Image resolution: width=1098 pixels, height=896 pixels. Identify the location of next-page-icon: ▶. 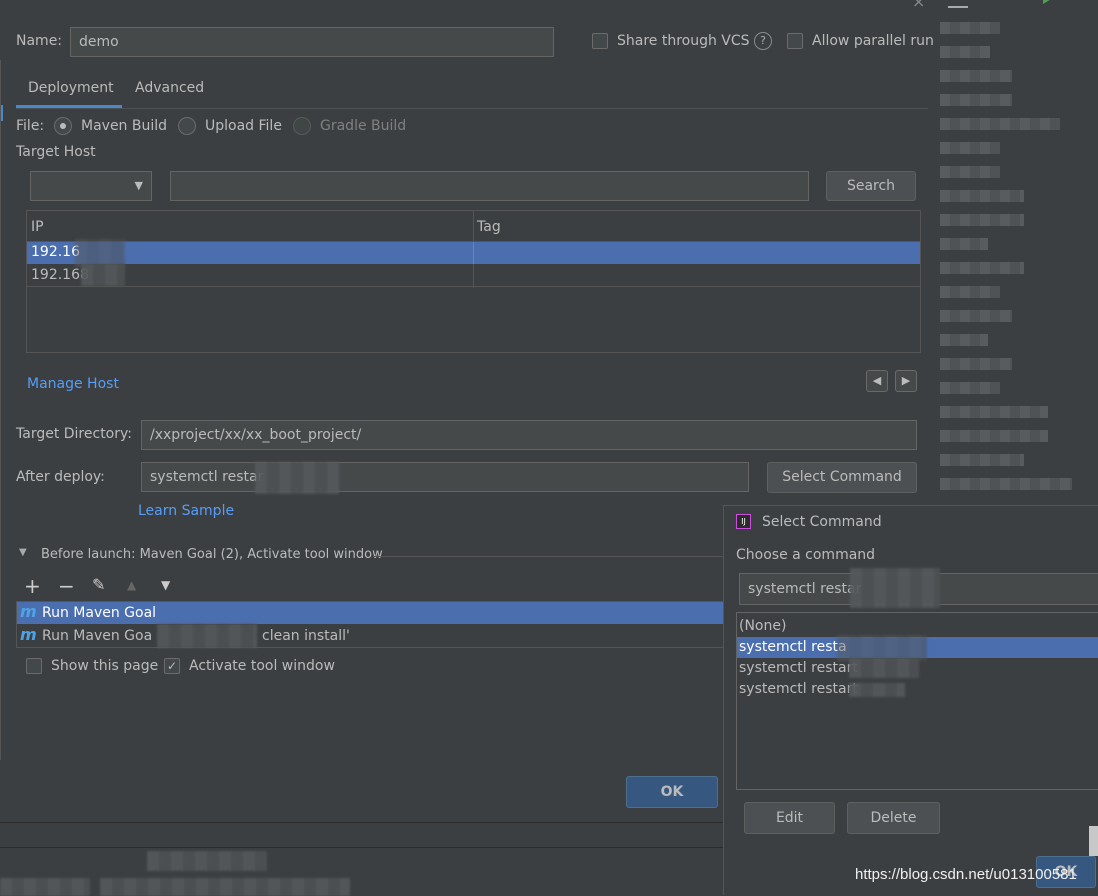
(906, 381).